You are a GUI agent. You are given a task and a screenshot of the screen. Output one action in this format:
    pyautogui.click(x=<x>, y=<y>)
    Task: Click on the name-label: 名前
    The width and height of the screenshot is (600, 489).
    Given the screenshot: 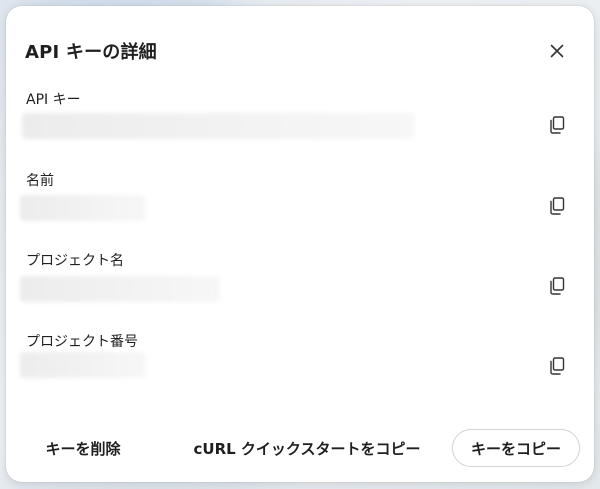 What is the action you would take?
    pyautogui.click(x=40, y=181)
    